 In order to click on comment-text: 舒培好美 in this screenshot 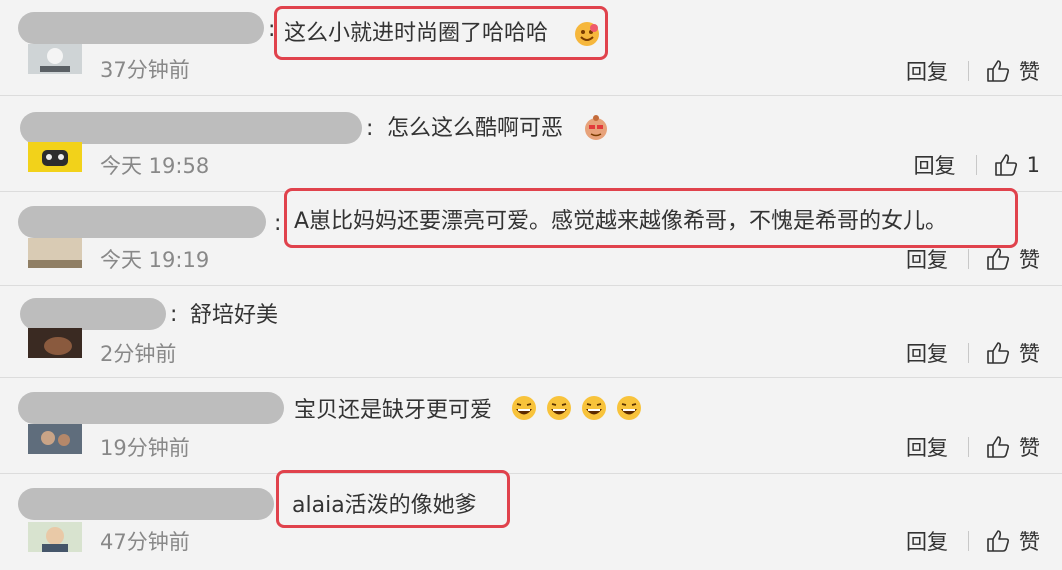, I will do `click(234, 315)`.